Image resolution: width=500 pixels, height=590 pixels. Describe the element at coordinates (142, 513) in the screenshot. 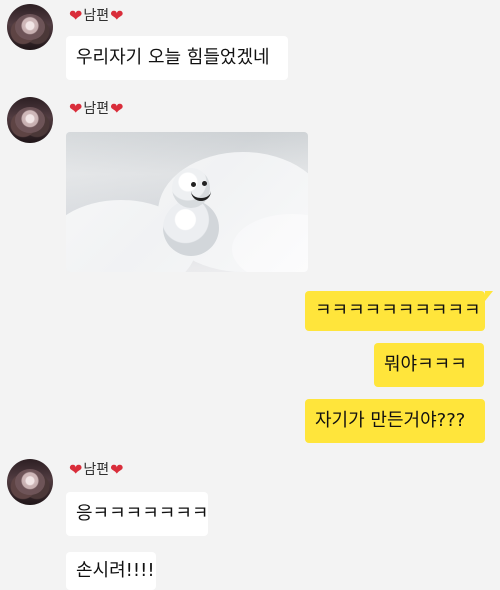

I see `message-text: 응ㅋㅋㅋㅋㅋㅋㅋ` at that location.